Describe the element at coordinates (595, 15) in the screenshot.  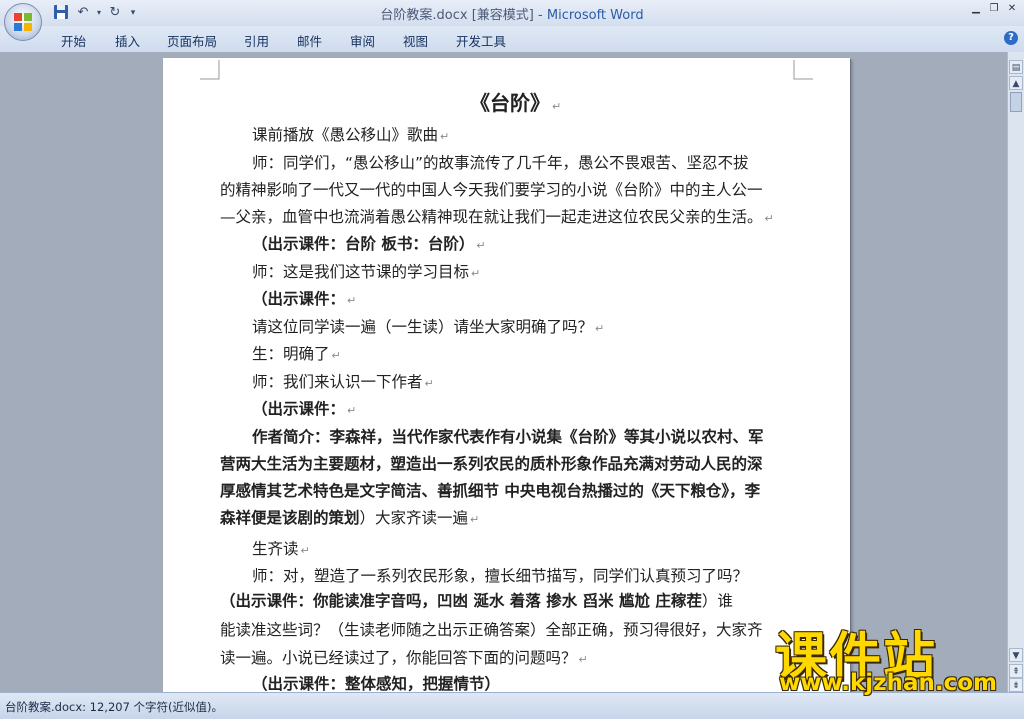
I see `app-name: Microsoft Word` at that location.